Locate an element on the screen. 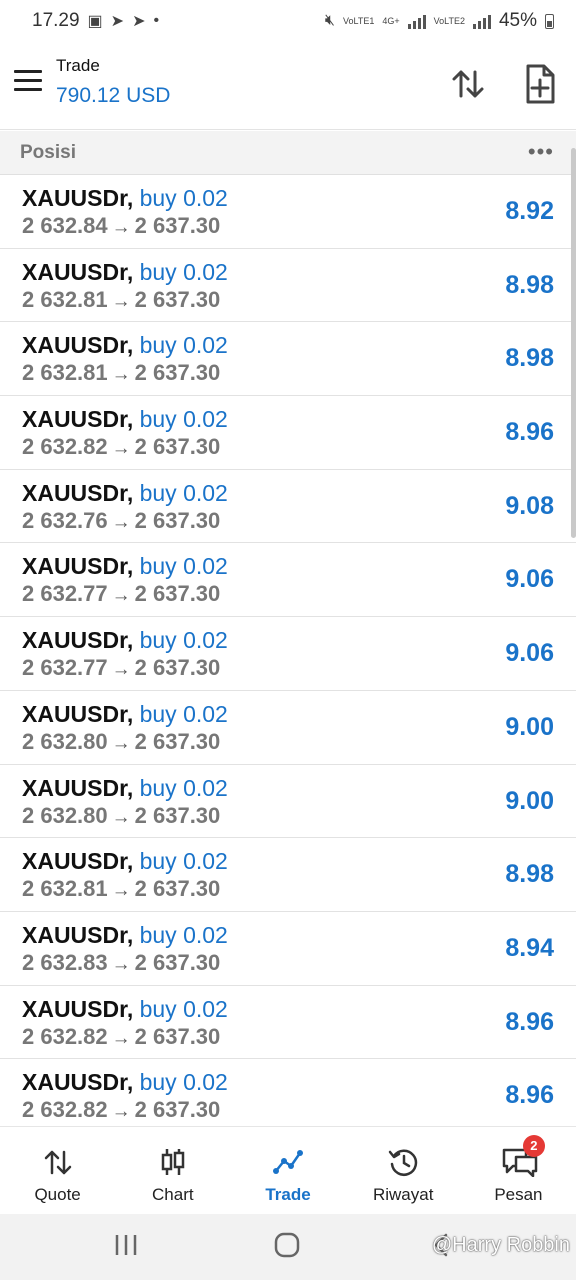  more-notifications-icon: • is located at coordinates (156, 20).